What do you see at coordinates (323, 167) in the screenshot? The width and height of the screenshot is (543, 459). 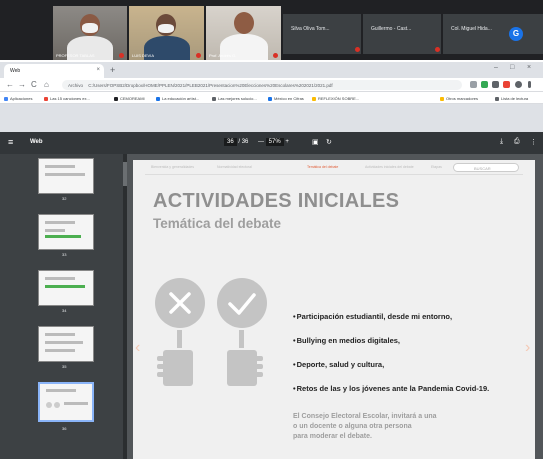 I see `slide-nav-item-active: Temática del debate` at bounding box center [323, 167].